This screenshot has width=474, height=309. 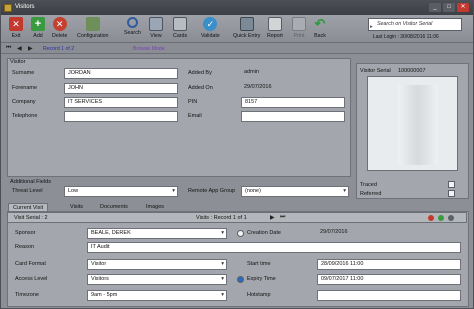 What do you see at coordinates (451, 184) in the screenshot?
I see `traced-checkbox` at bounding box center [451, 184].